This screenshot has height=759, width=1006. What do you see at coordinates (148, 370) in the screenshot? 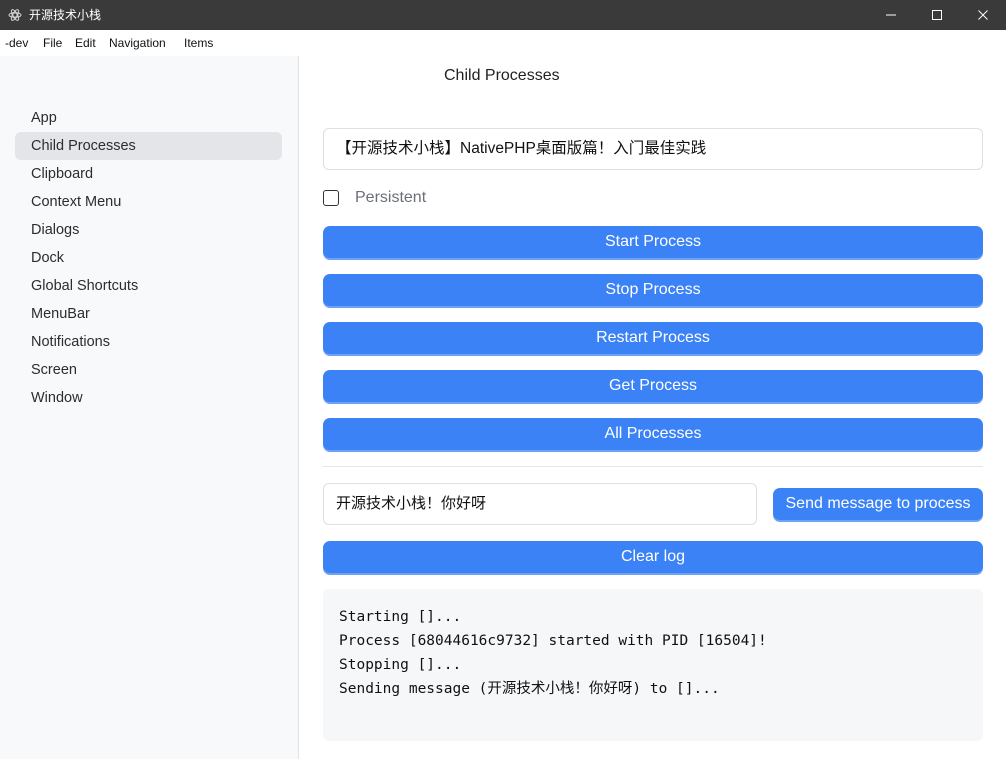
I see `sidebar-item-screen: Screen` at bounding box center [148, 370].